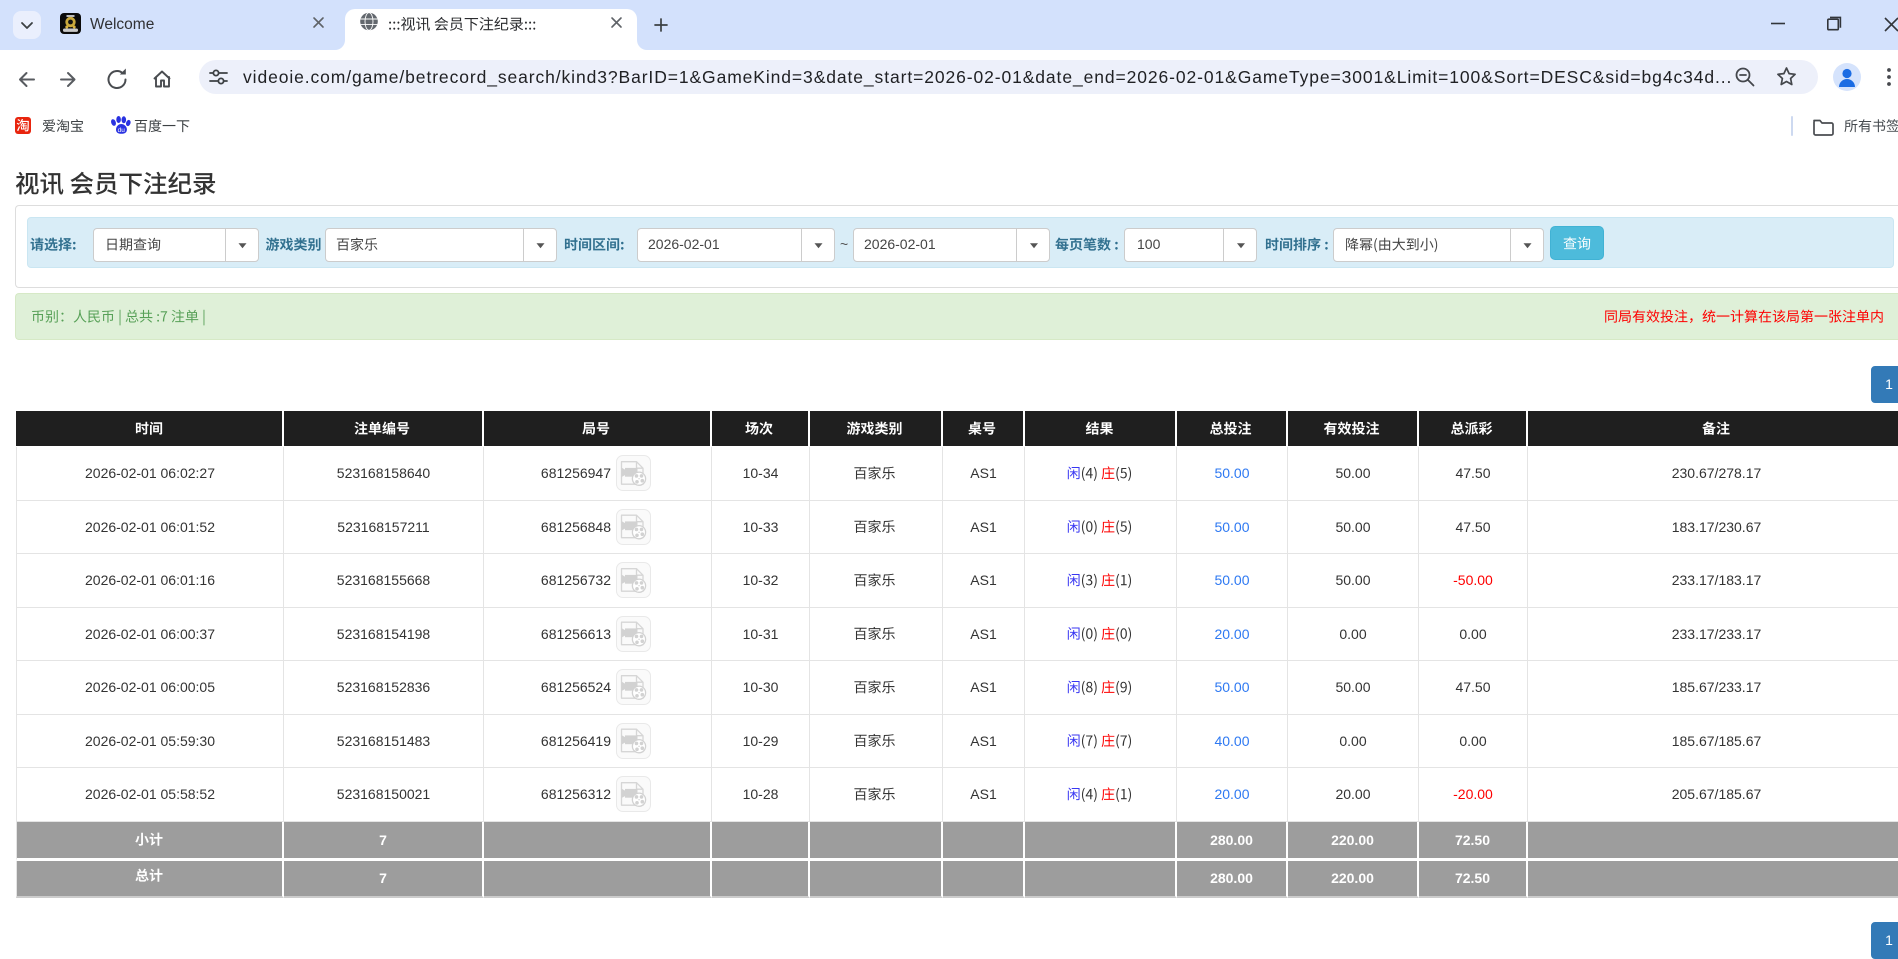 This screenshot has height=959, width=1898. I want to click on svg-text: du, so click(122, 130).